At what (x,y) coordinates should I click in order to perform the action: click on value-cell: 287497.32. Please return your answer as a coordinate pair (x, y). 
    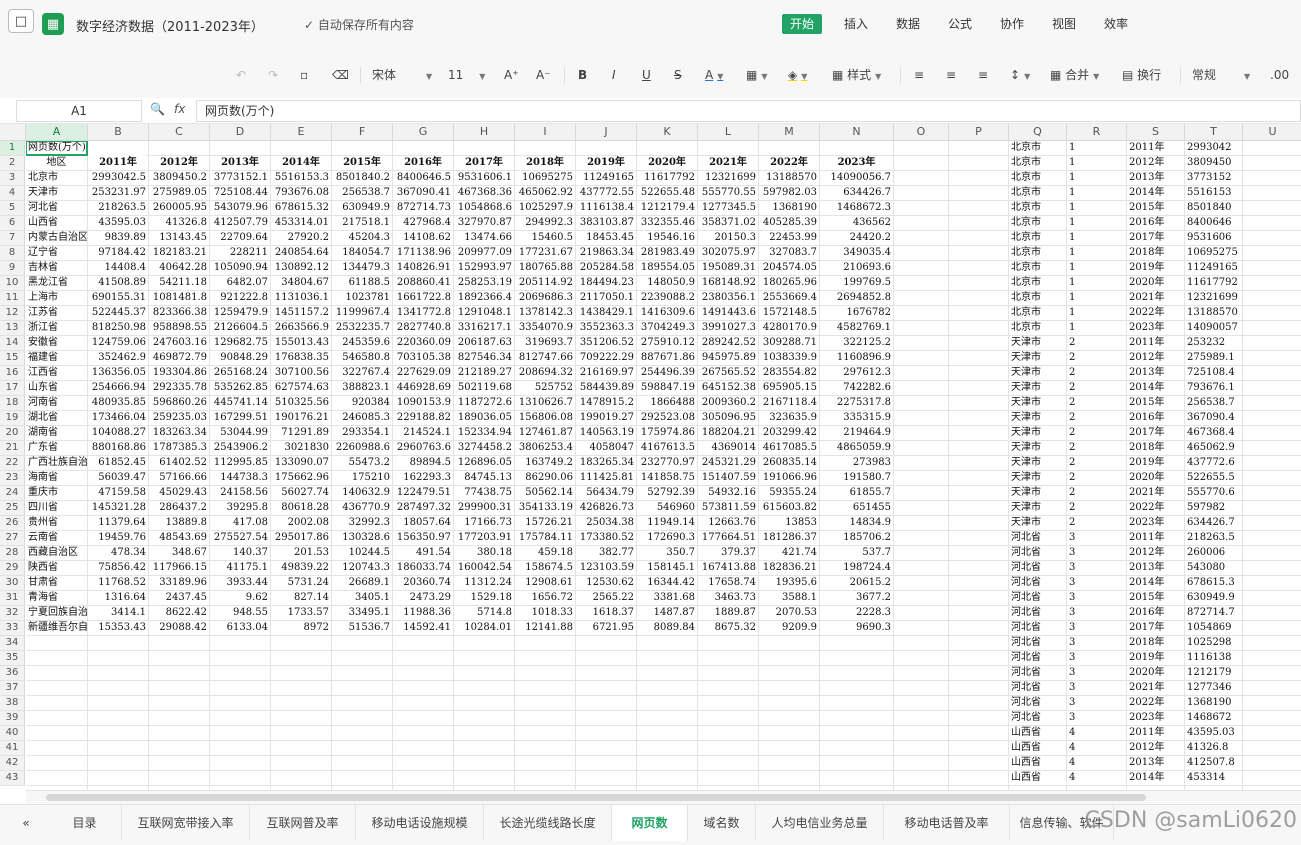
    Looking at the image, I should click on (423, 508).